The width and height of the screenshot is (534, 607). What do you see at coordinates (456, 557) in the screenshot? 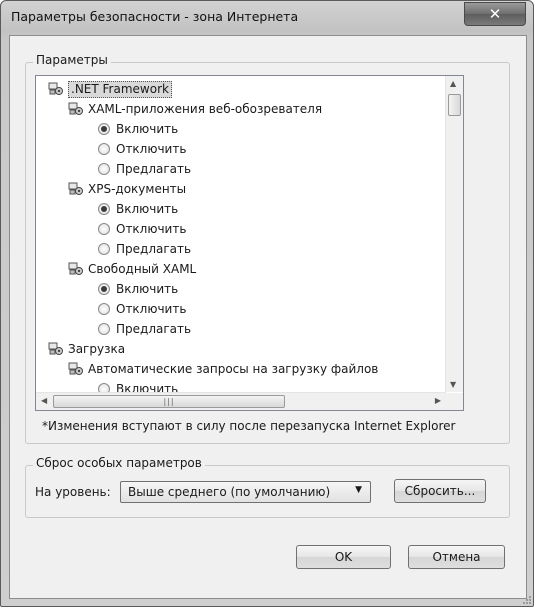
I see `cancel-button: Отмена` at bounding box center [456, 557].